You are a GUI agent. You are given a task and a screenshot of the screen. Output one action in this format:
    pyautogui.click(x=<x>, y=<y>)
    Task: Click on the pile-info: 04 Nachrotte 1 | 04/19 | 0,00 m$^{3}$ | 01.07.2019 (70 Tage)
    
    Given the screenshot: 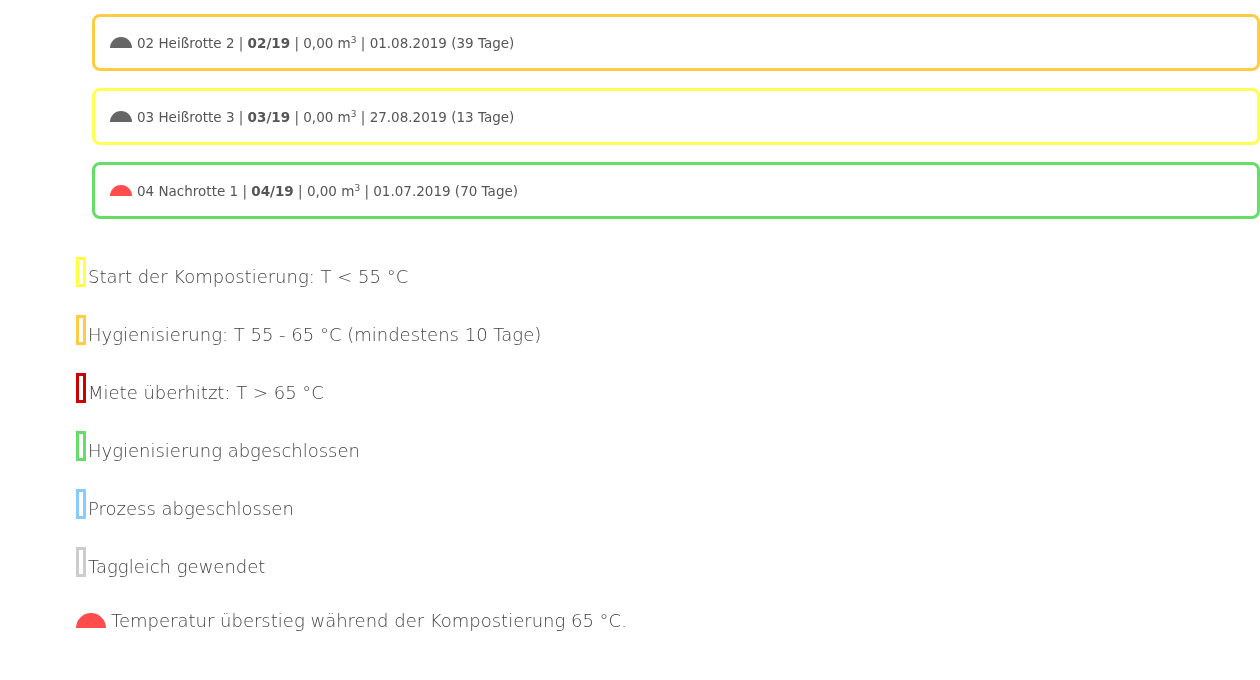 What is the action you would take?
    pyautogui.click(x=328, y=190)
    